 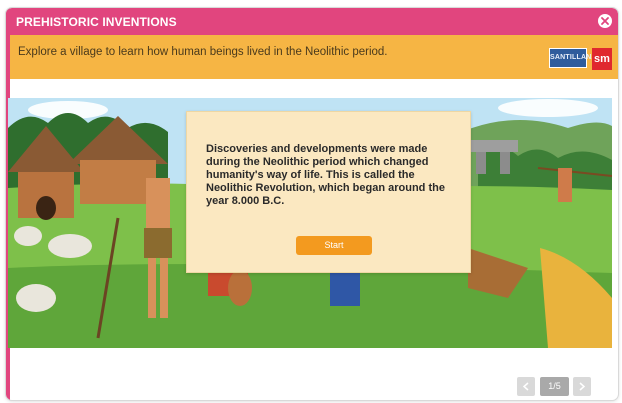 I want to click on chevron-left-icon, so click(x=526, y=386).